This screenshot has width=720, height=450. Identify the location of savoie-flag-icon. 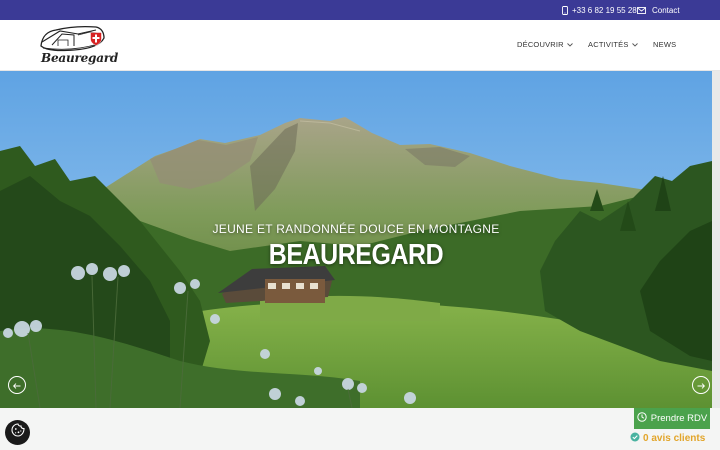
(96, 39).